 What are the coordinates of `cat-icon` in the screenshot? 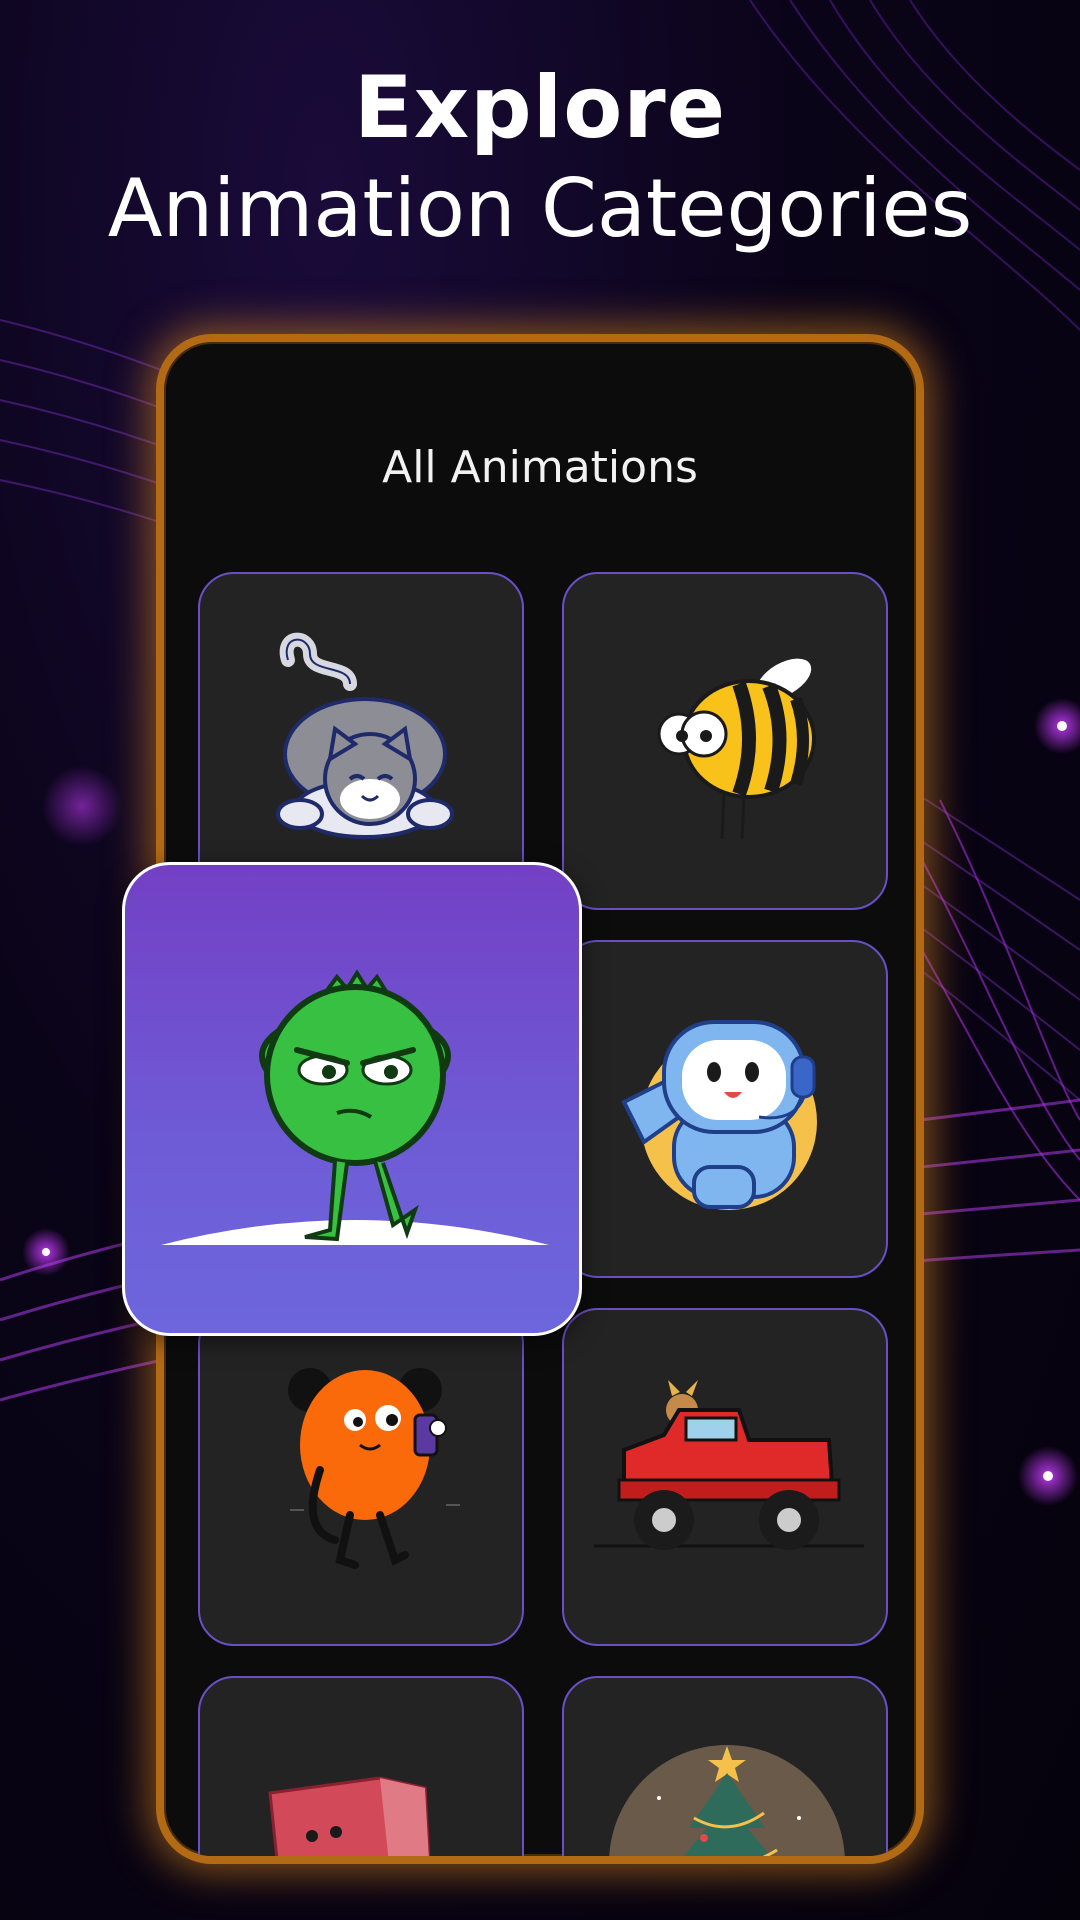 It's located at (365, 735).